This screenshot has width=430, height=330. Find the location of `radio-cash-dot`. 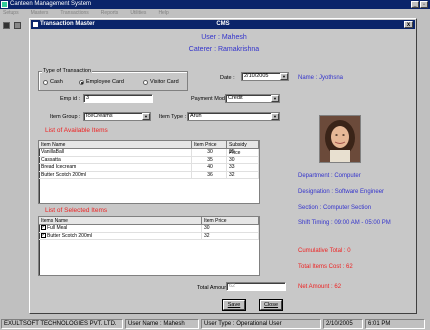

radio-cash-dot is located at coordinates (45, 82).